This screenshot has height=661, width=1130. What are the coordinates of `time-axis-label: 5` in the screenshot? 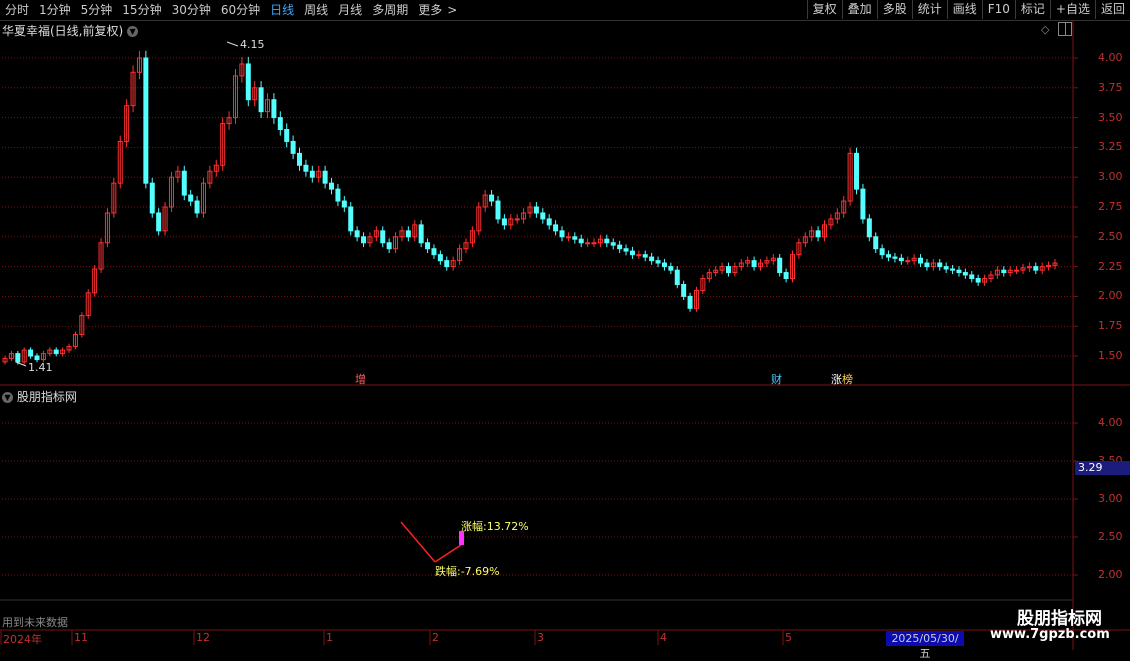 It's located at (788, 637).